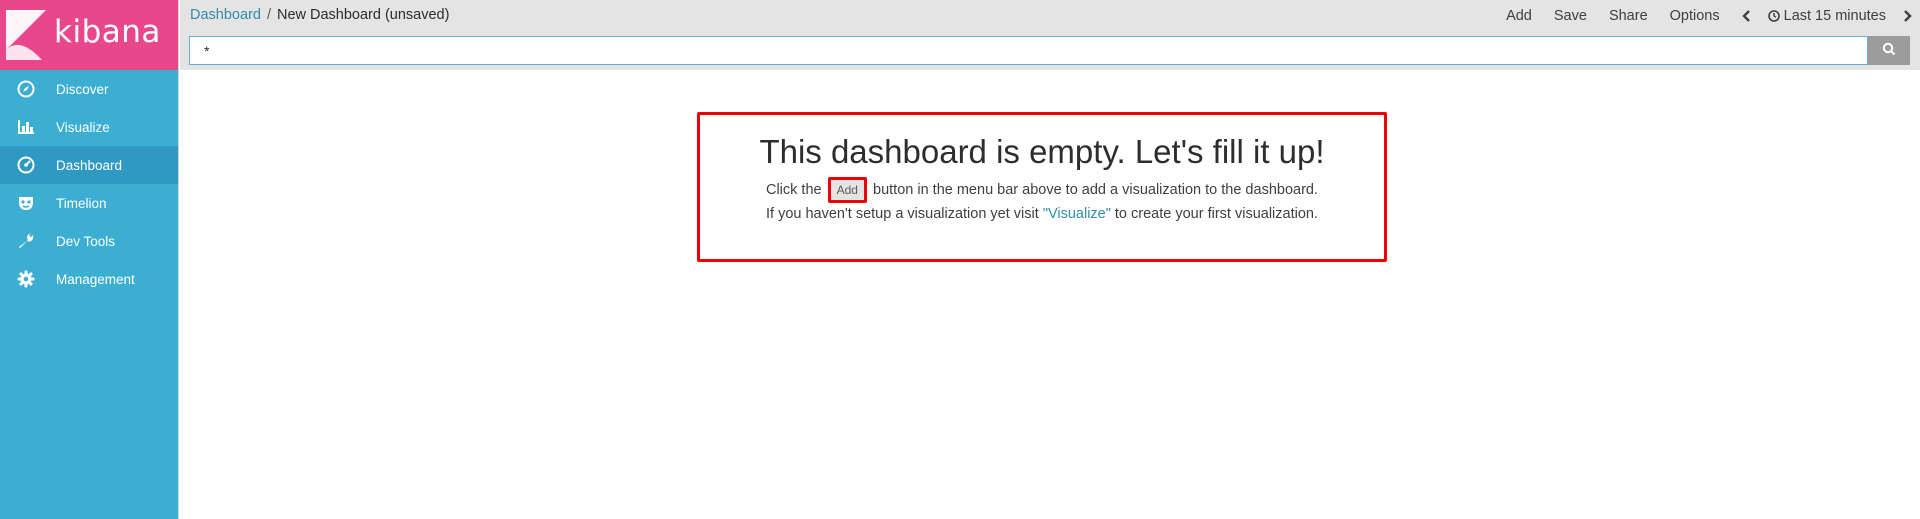 Image resolution: width=1920 pixels, height=519 pixels. Describe the element at coordinates (26, 165) in the screenshot. I see `dashboard-gauge-icon` at that location.